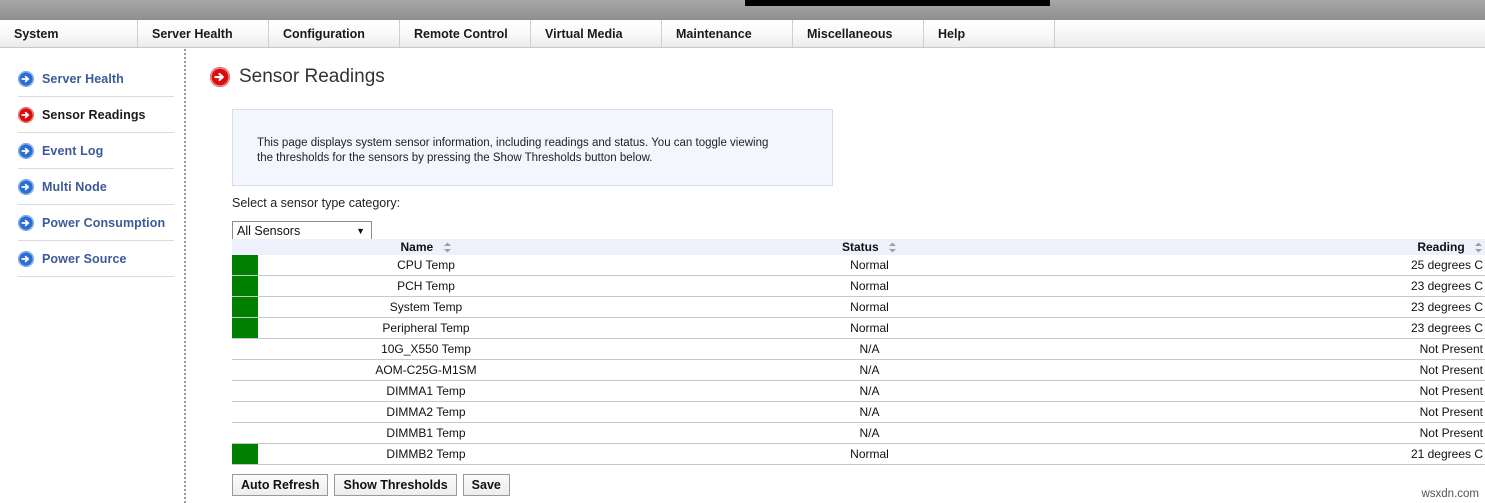  I want to click on menu-item-label: Virtual Media, so click(584, 33).